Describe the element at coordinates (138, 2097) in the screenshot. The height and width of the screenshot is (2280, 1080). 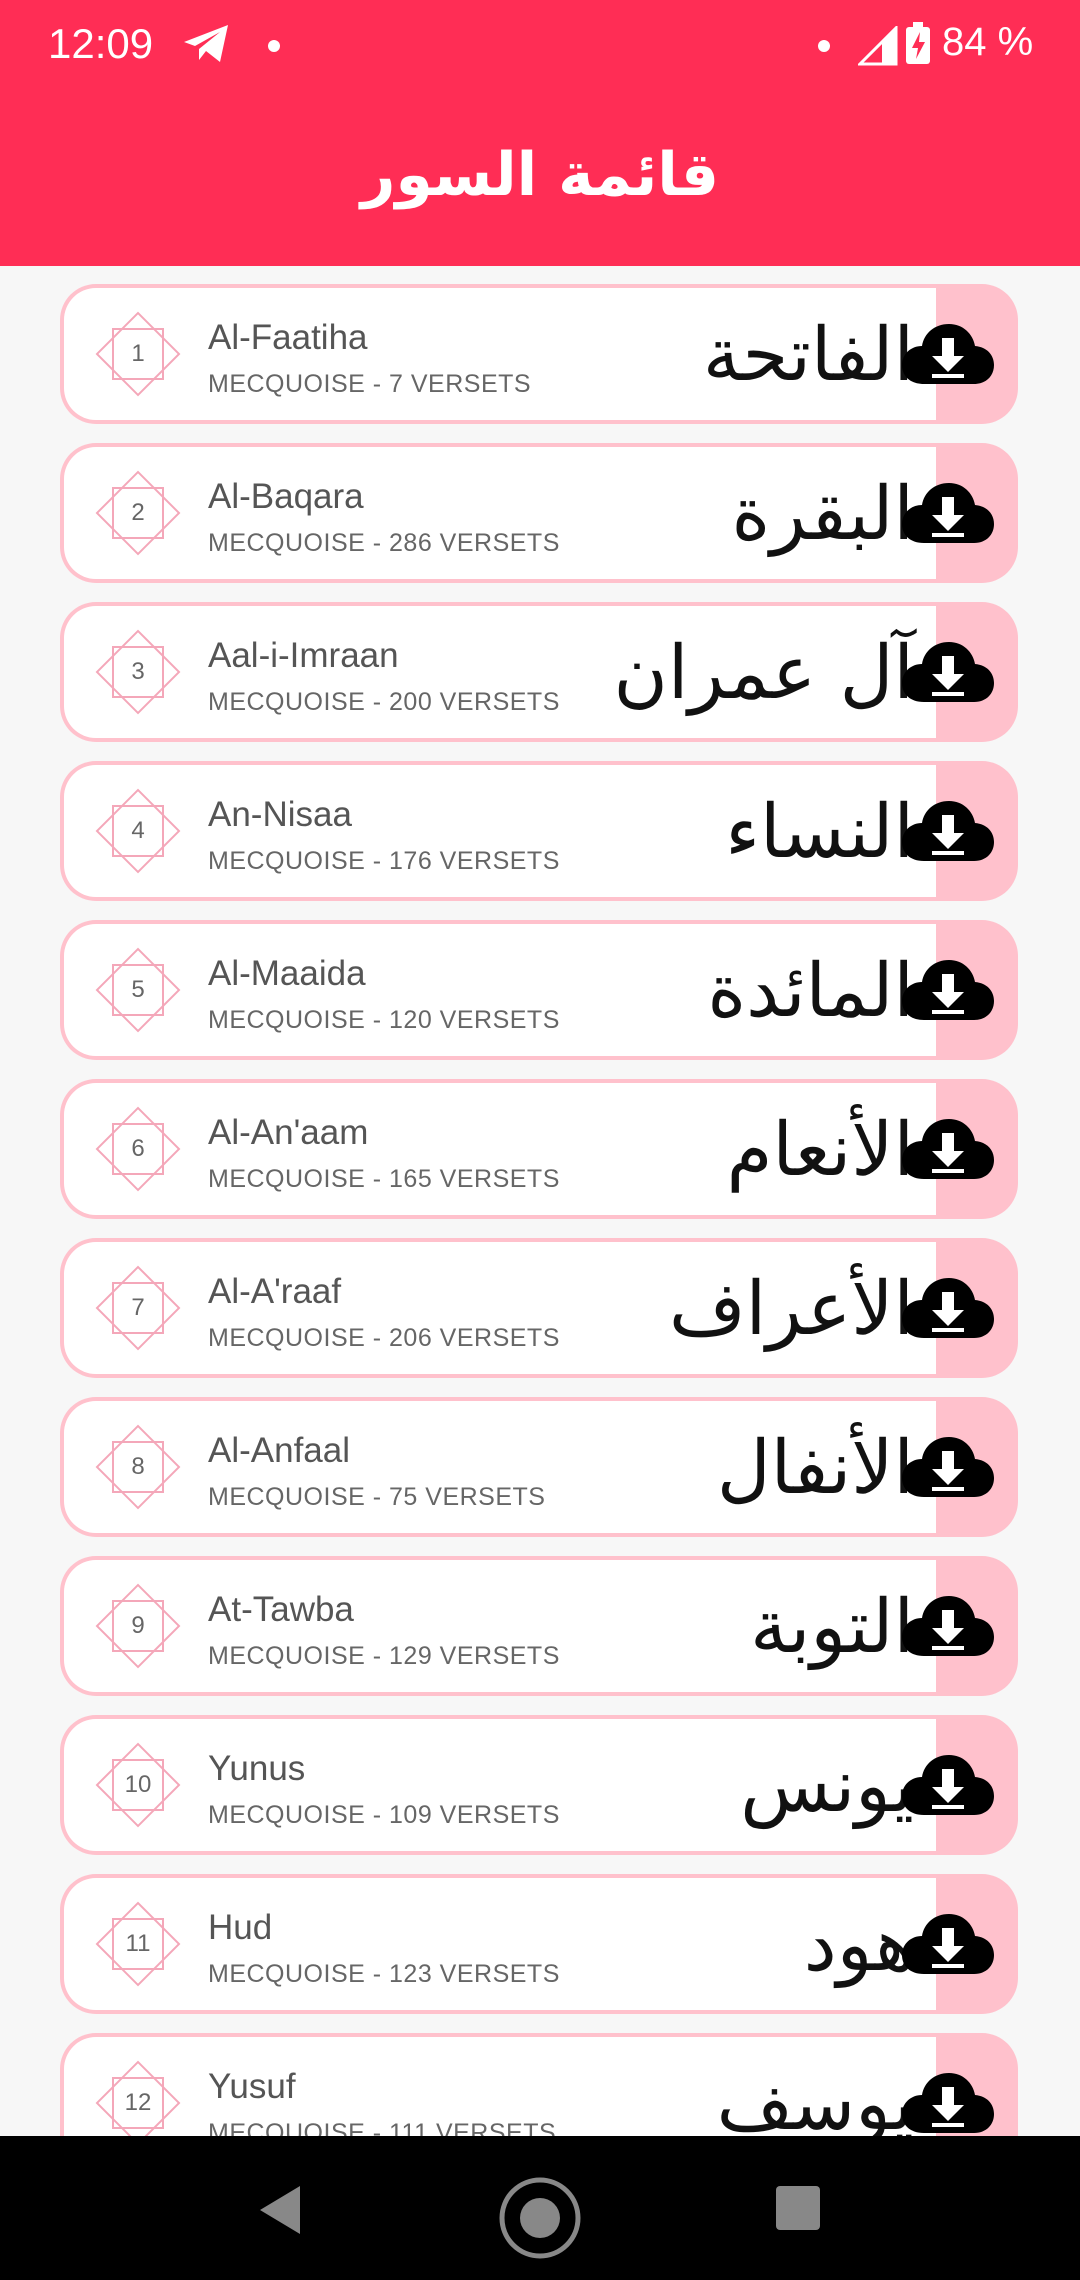
I see `surah-number-badge: 12` at that location.